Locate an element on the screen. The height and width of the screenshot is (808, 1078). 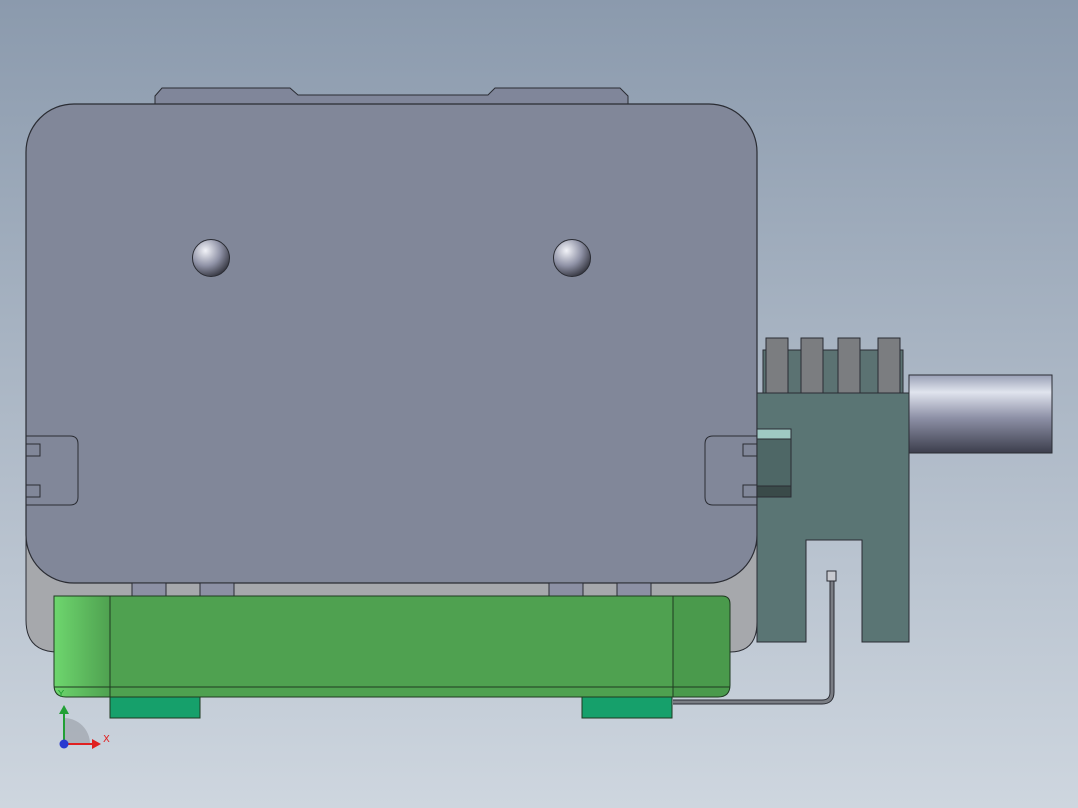
screw-head-left is located at coordinates (211, 258).